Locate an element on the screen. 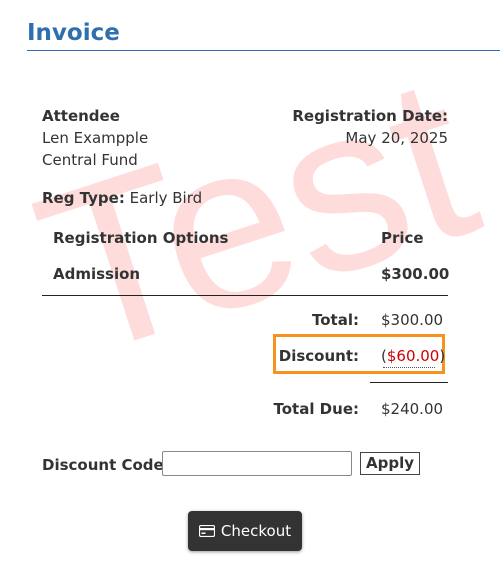  total-label: Total: is located at coordinates (335, 320).